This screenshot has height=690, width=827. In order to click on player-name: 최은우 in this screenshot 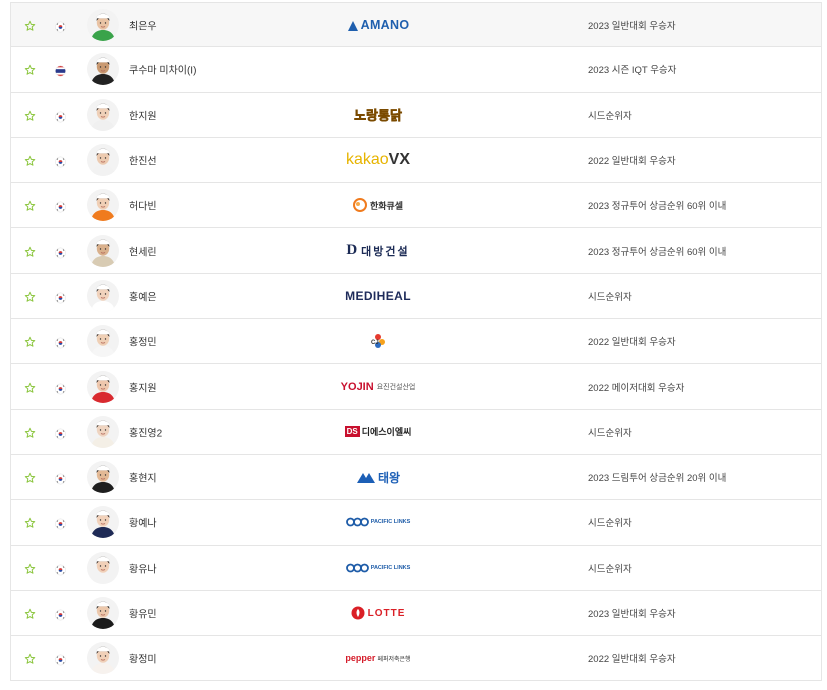, I will do `click(143, 24)`.